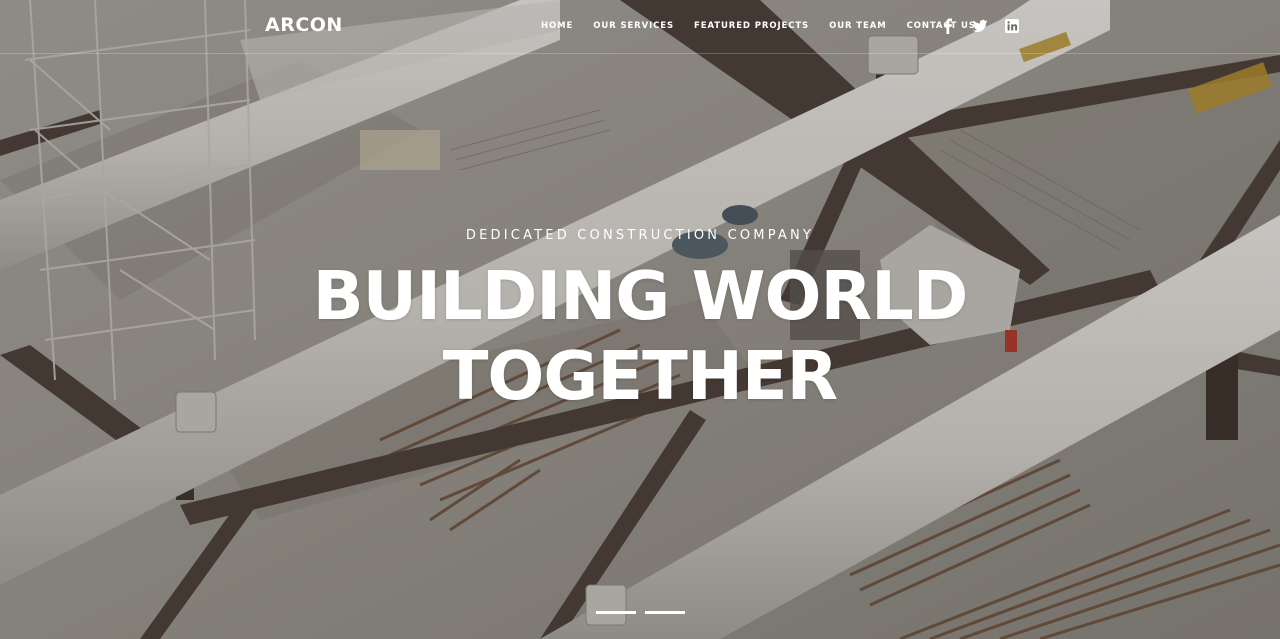 The image size is (1280, 639). What do you see at coordinates (1012, 26) in the screenshot?
I see `linkedin-icon` at bounding box center [1012, 26].